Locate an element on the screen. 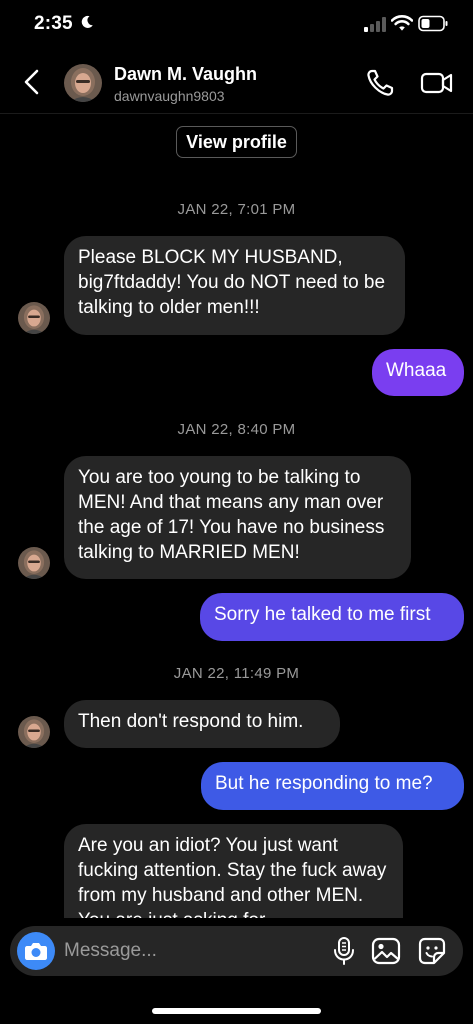 Image resolution: width=473 pixels, height=1024 pixels. microphone-icon is located at coordinates (344, 951).